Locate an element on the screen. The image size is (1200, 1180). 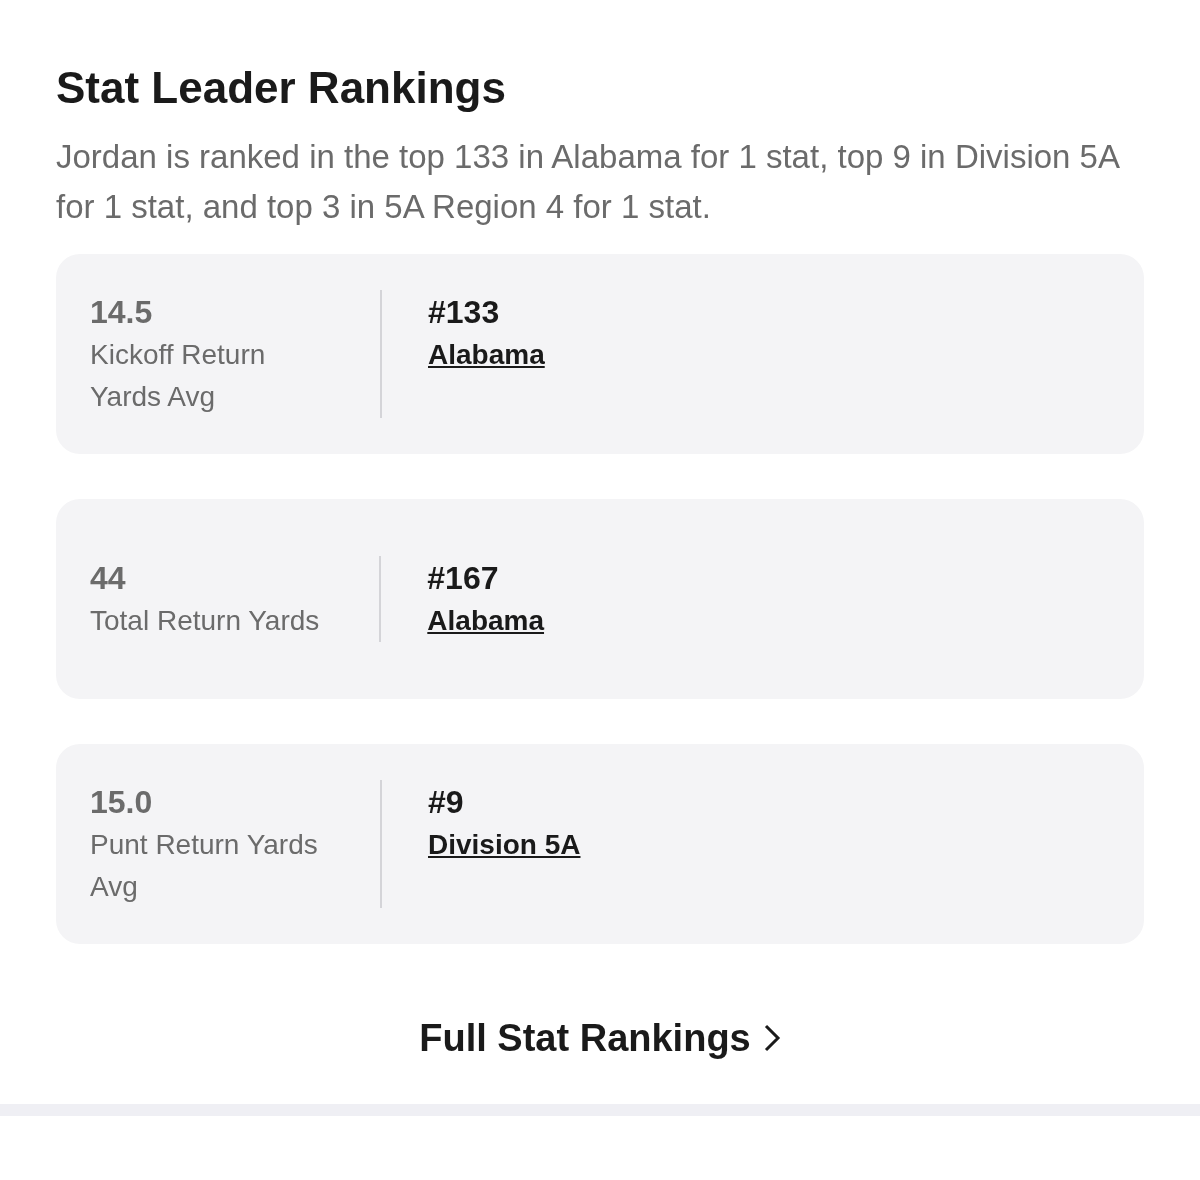
chevron-right-icon is located at coordinates (771, 1038).